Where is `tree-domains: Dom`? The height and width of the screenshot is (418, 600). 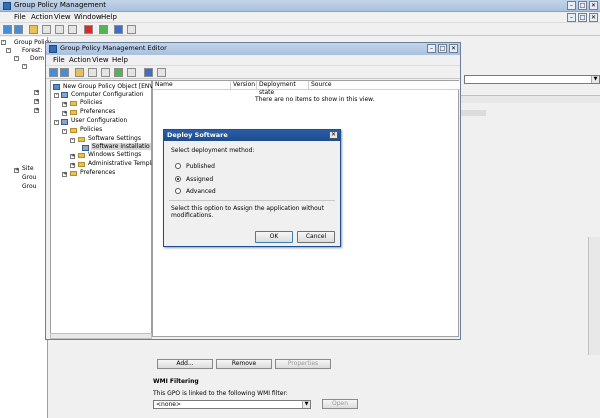
tree-domains: Dom is located at coordinates (37, 58).